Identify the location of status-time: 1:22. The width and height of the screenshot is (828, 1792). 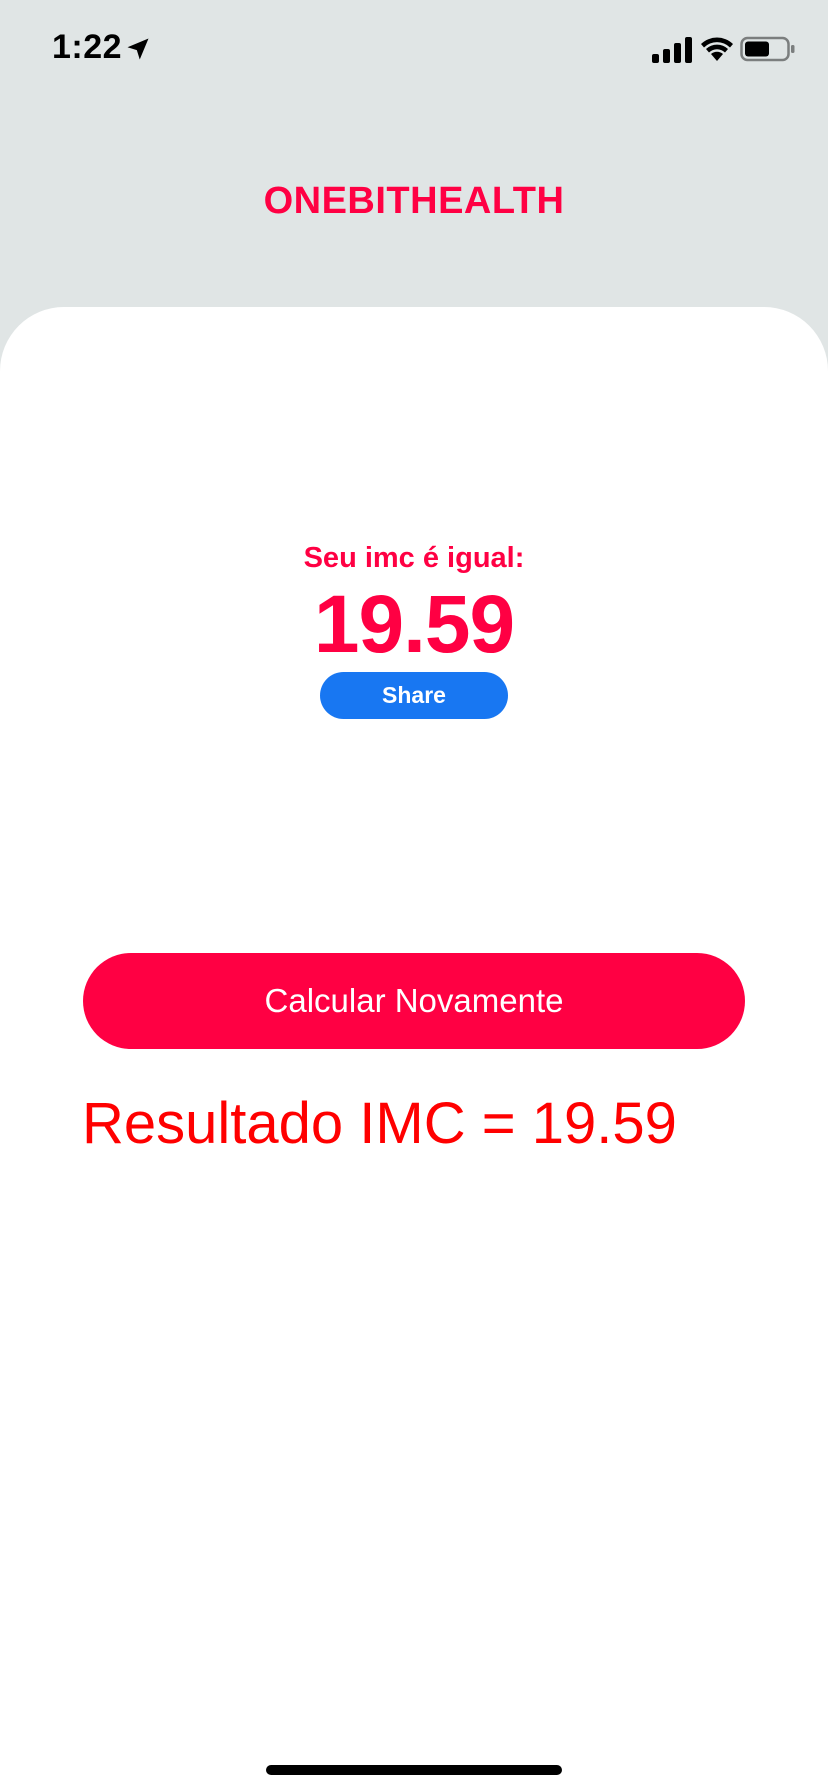
(87, 47).